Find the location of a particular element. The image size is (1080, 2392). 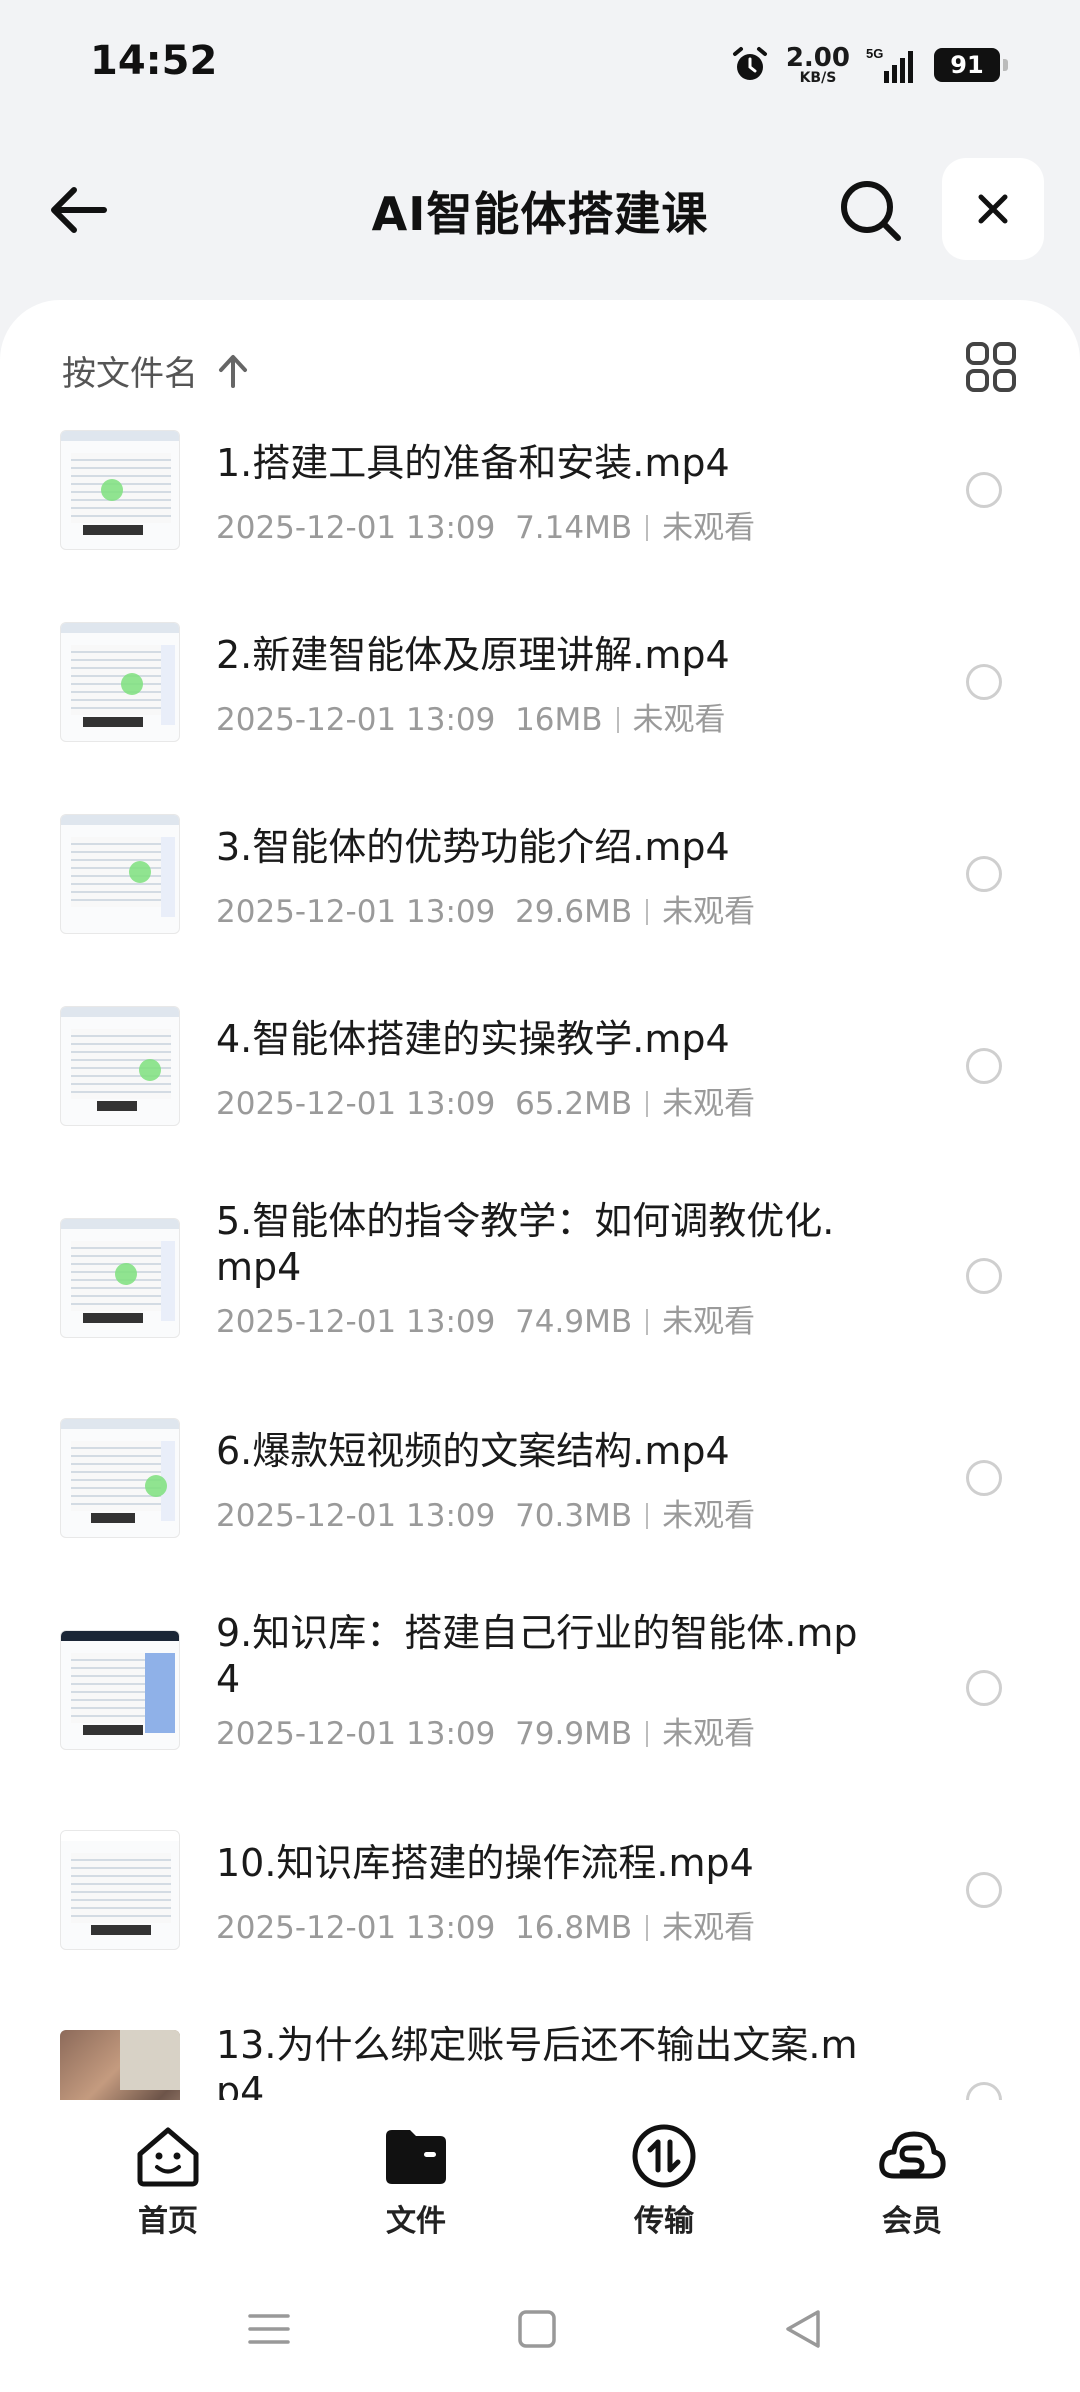

grid-view-icon is located at coordinates (991, 367).